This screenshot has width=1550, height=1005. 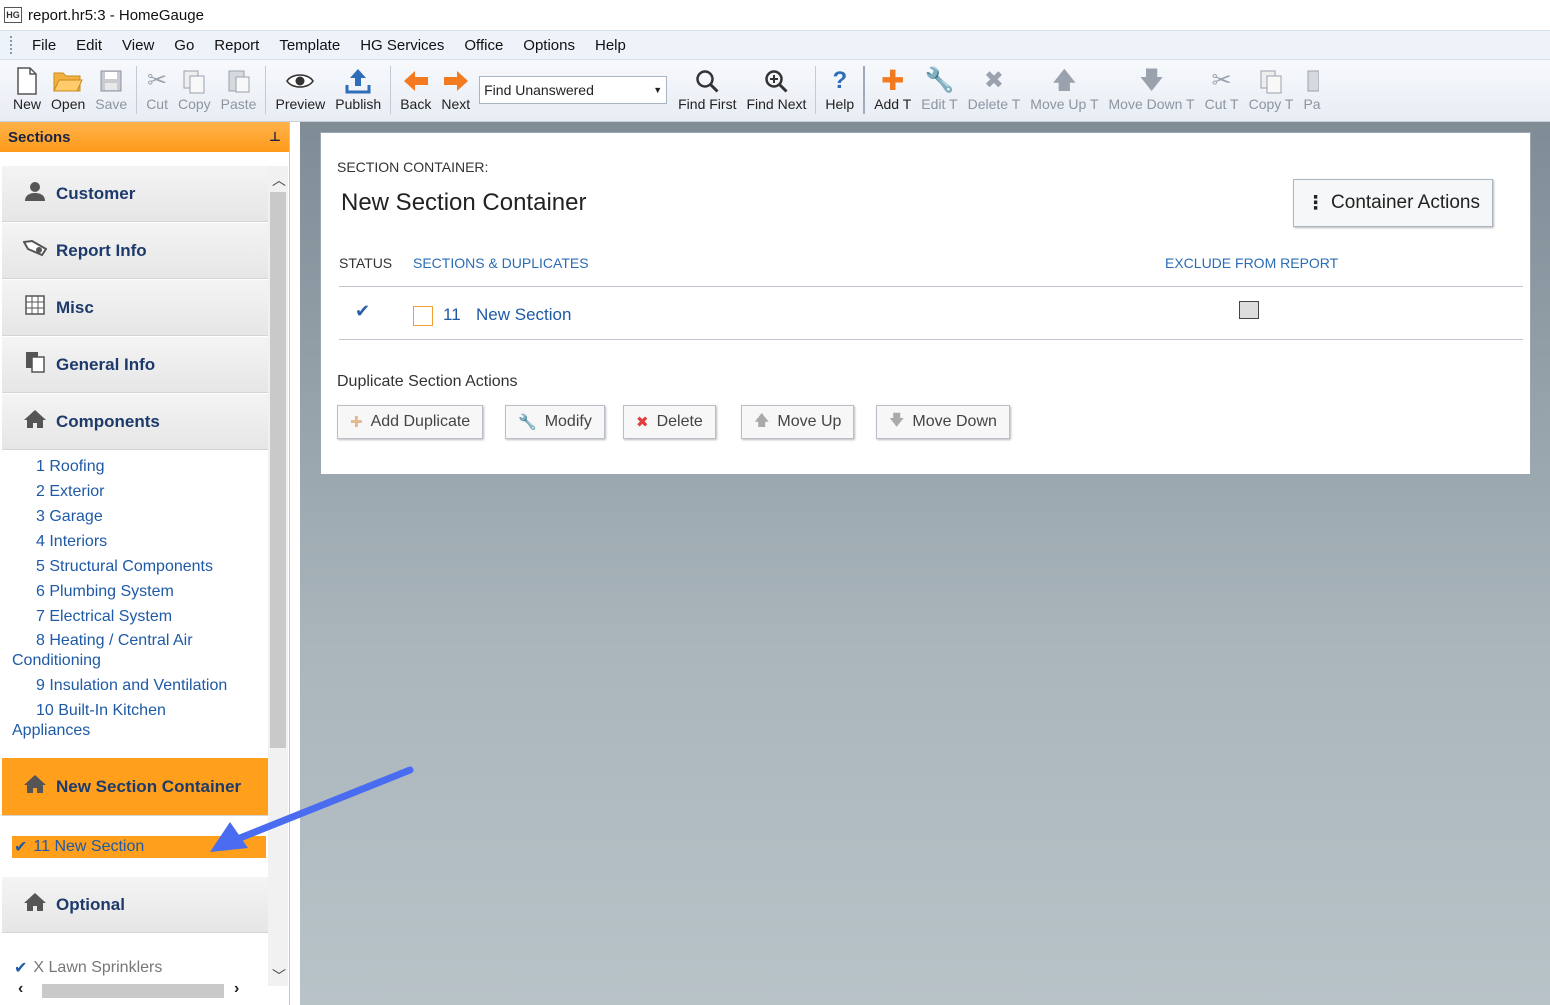 I want to click on find-select: Find Unanswered ▼, so click(x=573, y=90).